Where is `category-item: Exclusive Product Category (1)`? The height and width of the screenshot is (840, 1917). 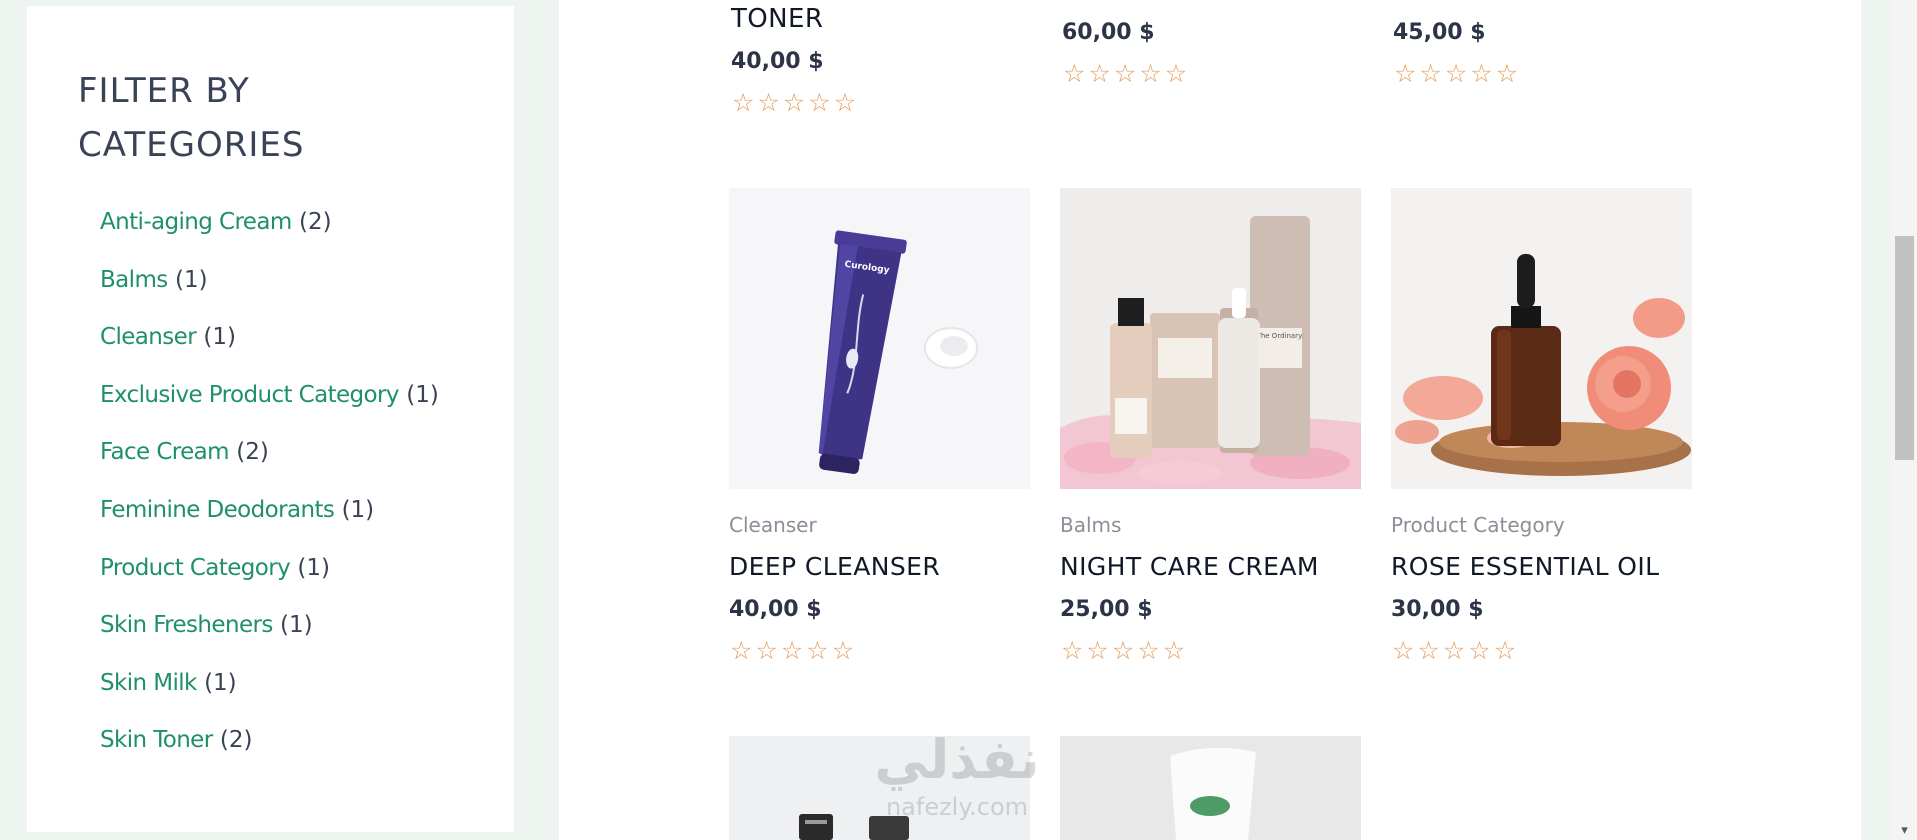 category-item: Exclusive Product Category (1) is located at coordinates (269, 402).